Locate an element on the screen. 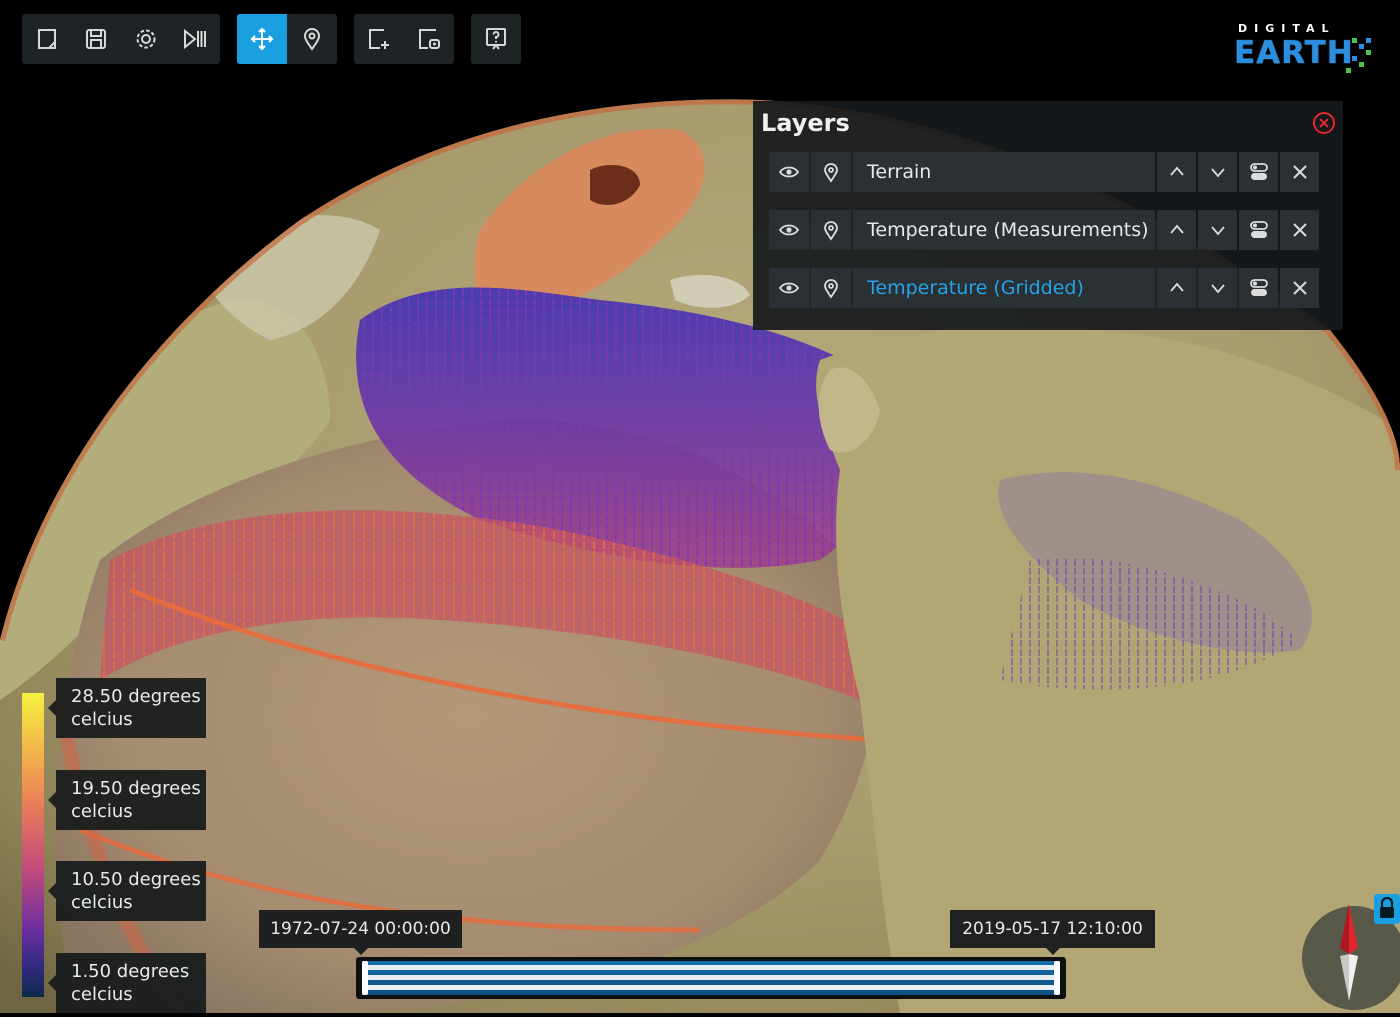 This screenshot has height=1017, width=1400. time-range-slider is located at coordinates (711, 978).